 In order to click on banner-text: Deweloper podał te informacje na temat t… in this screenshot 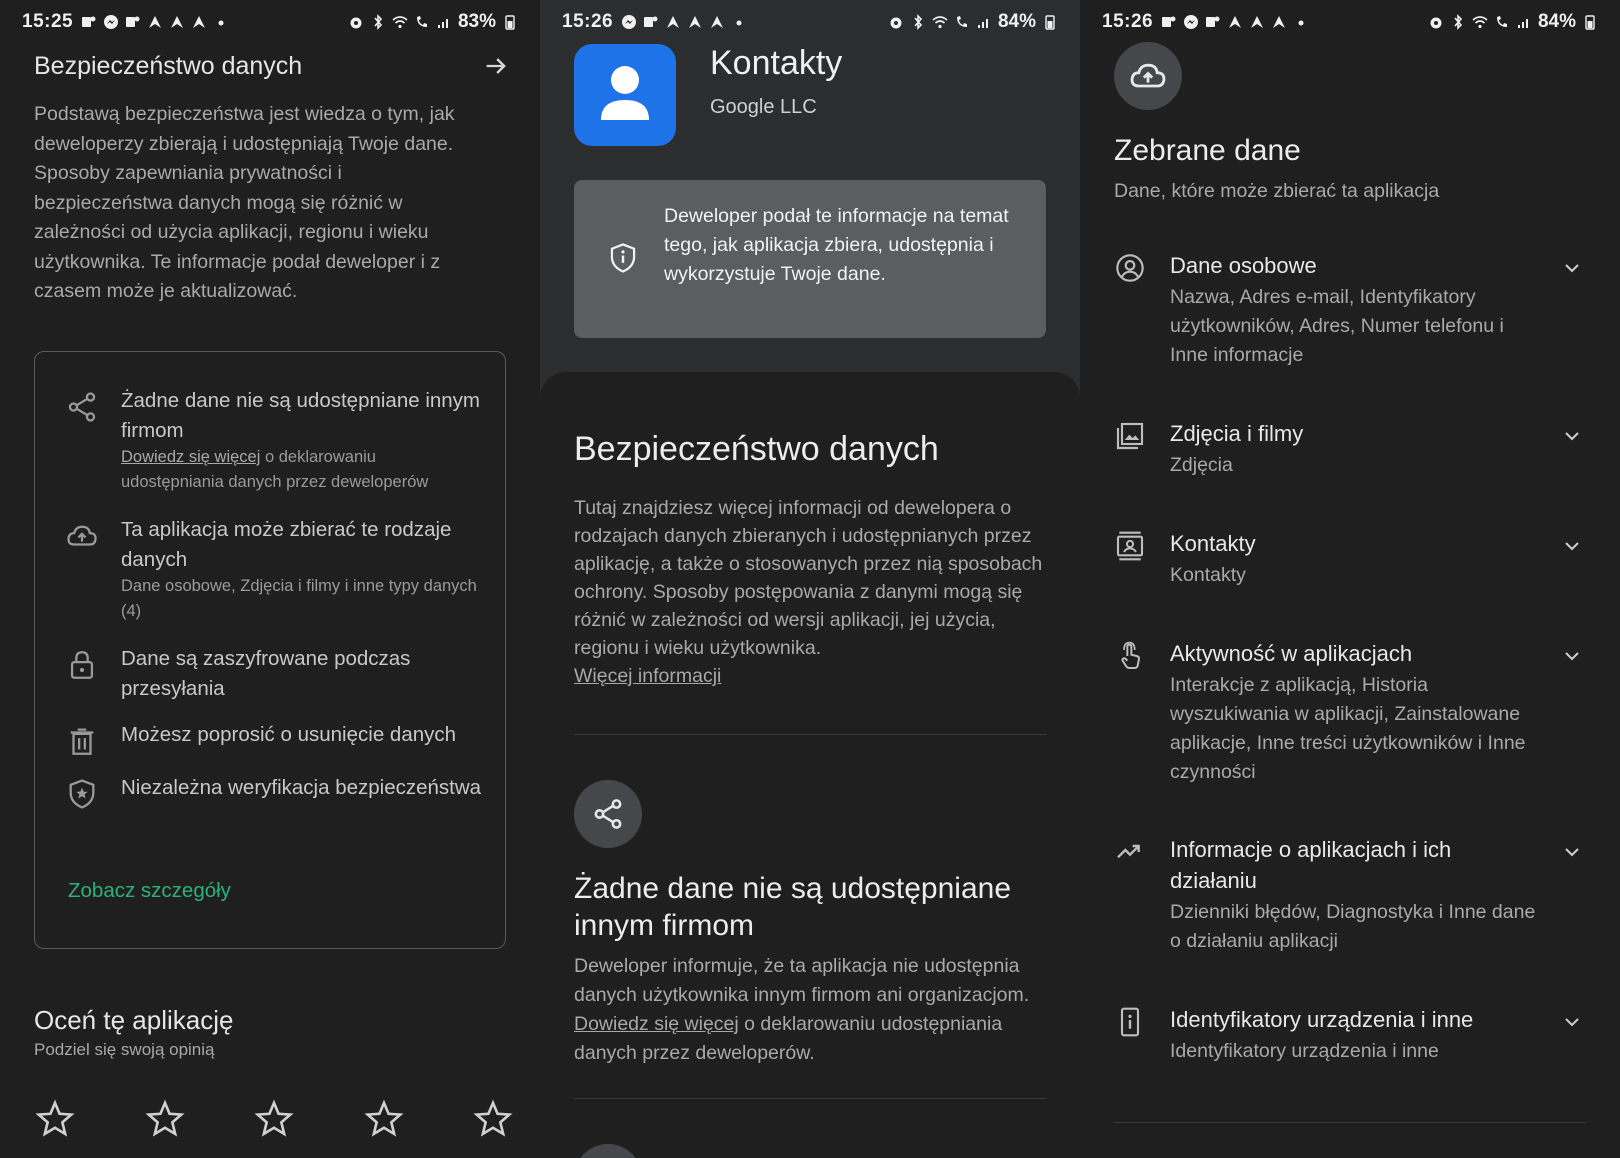, I will do `click(836, 245)`.